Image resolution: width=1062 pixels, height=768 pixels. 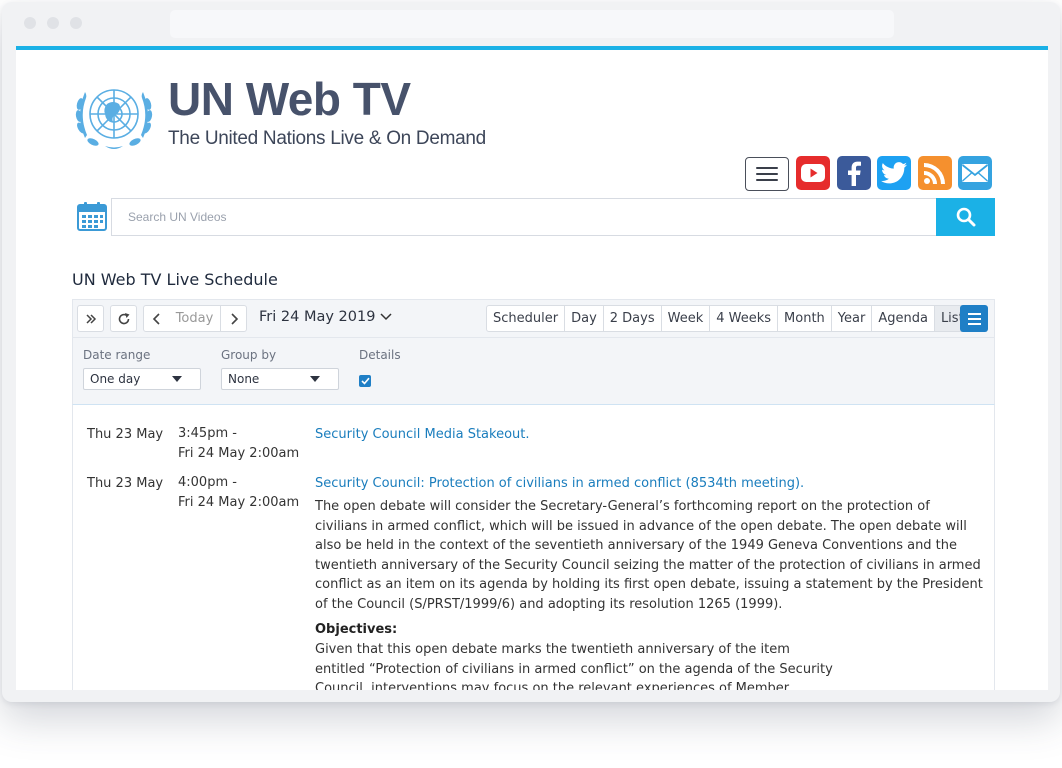 I want to click on search-icon, so click(x=965, y=217).